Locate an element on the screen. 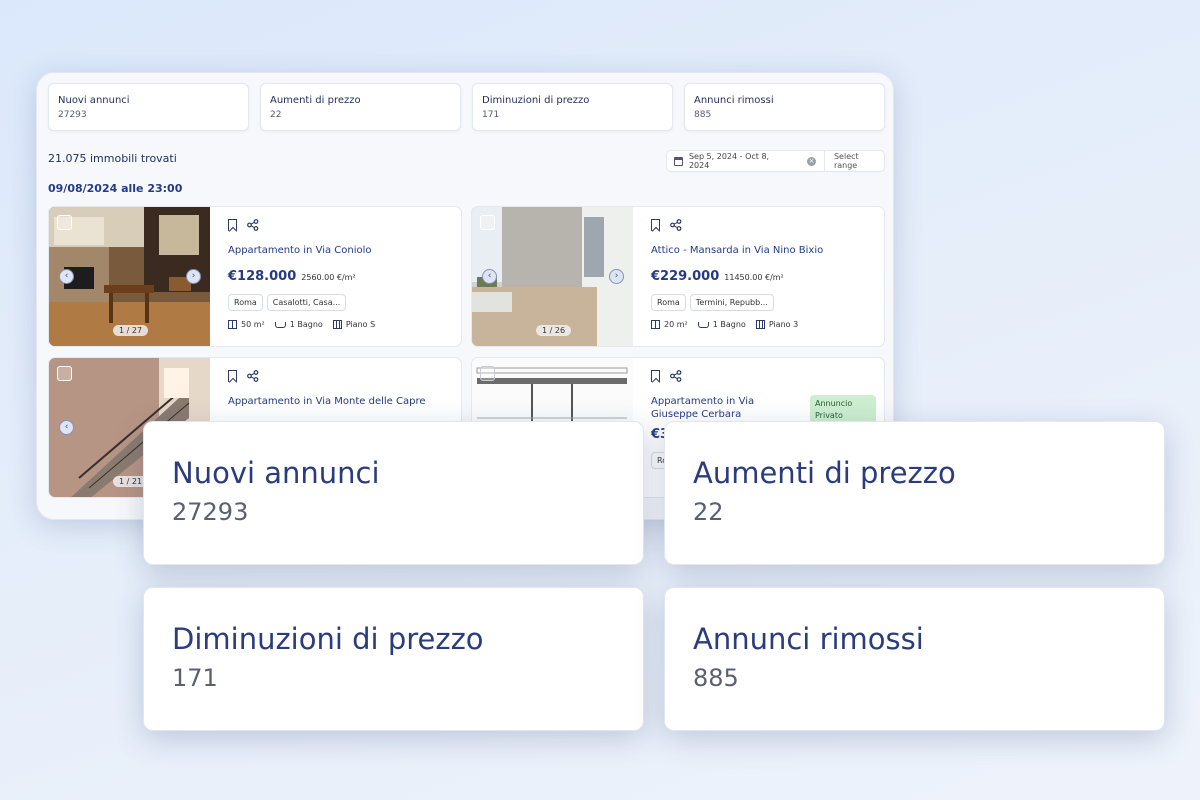 The height and width of the screenshot is (800, 1200). stat-card-removed: Annunci rimossi 885 is located at coordinates (784, 107).